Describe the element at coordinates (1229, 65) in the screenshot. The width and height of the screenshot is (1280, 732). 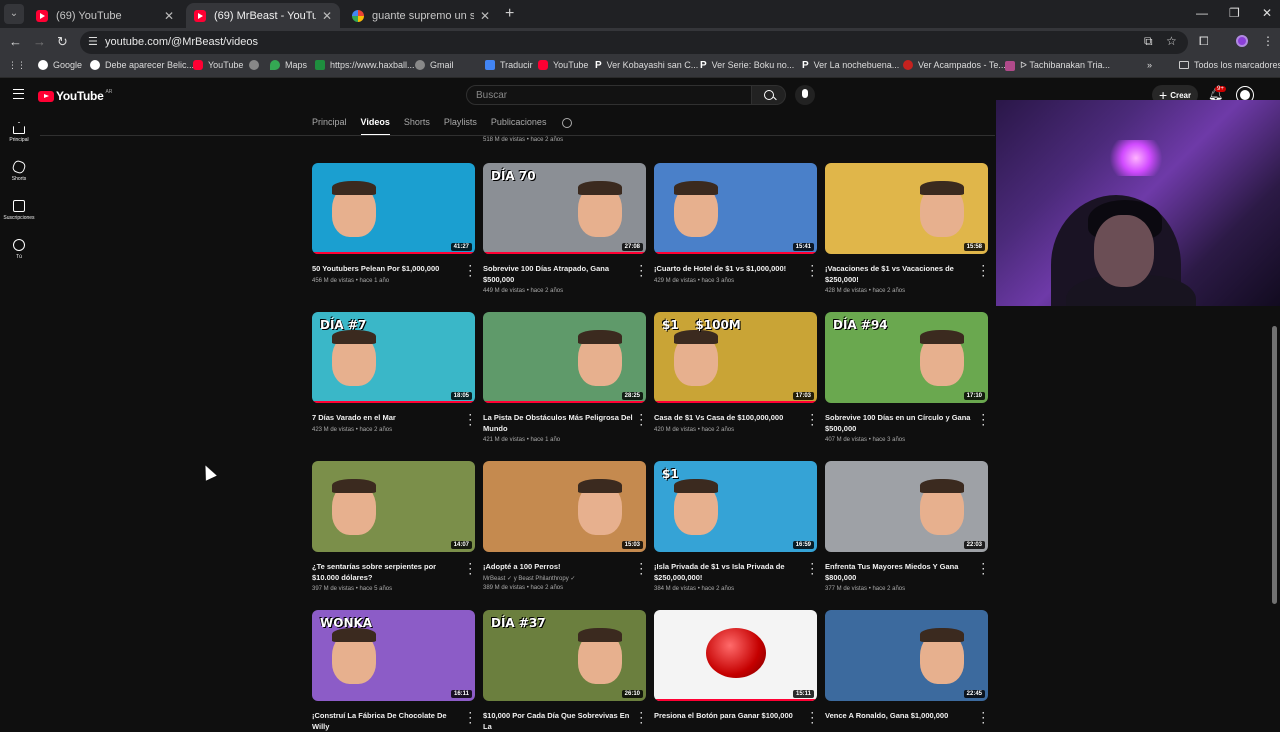
I see `all-bookmarks-folder: Todos los marcadores` at that location.